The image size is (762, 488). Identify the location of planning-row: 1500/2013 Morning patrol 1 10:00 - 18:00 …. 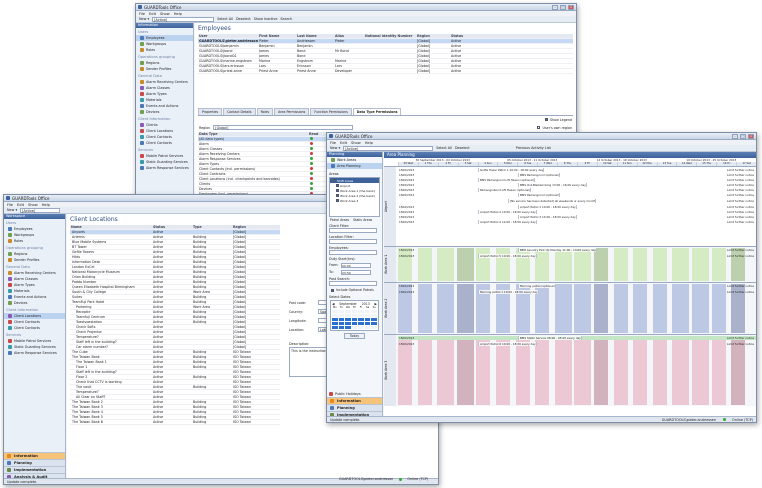
(577, 292).